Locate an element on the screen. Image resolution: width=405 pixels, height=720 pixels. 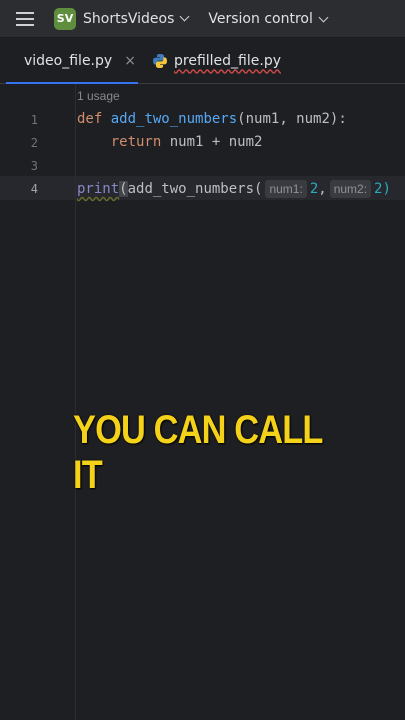
code-line-2: return num1 + num2 is located at coordinates (170, 142).